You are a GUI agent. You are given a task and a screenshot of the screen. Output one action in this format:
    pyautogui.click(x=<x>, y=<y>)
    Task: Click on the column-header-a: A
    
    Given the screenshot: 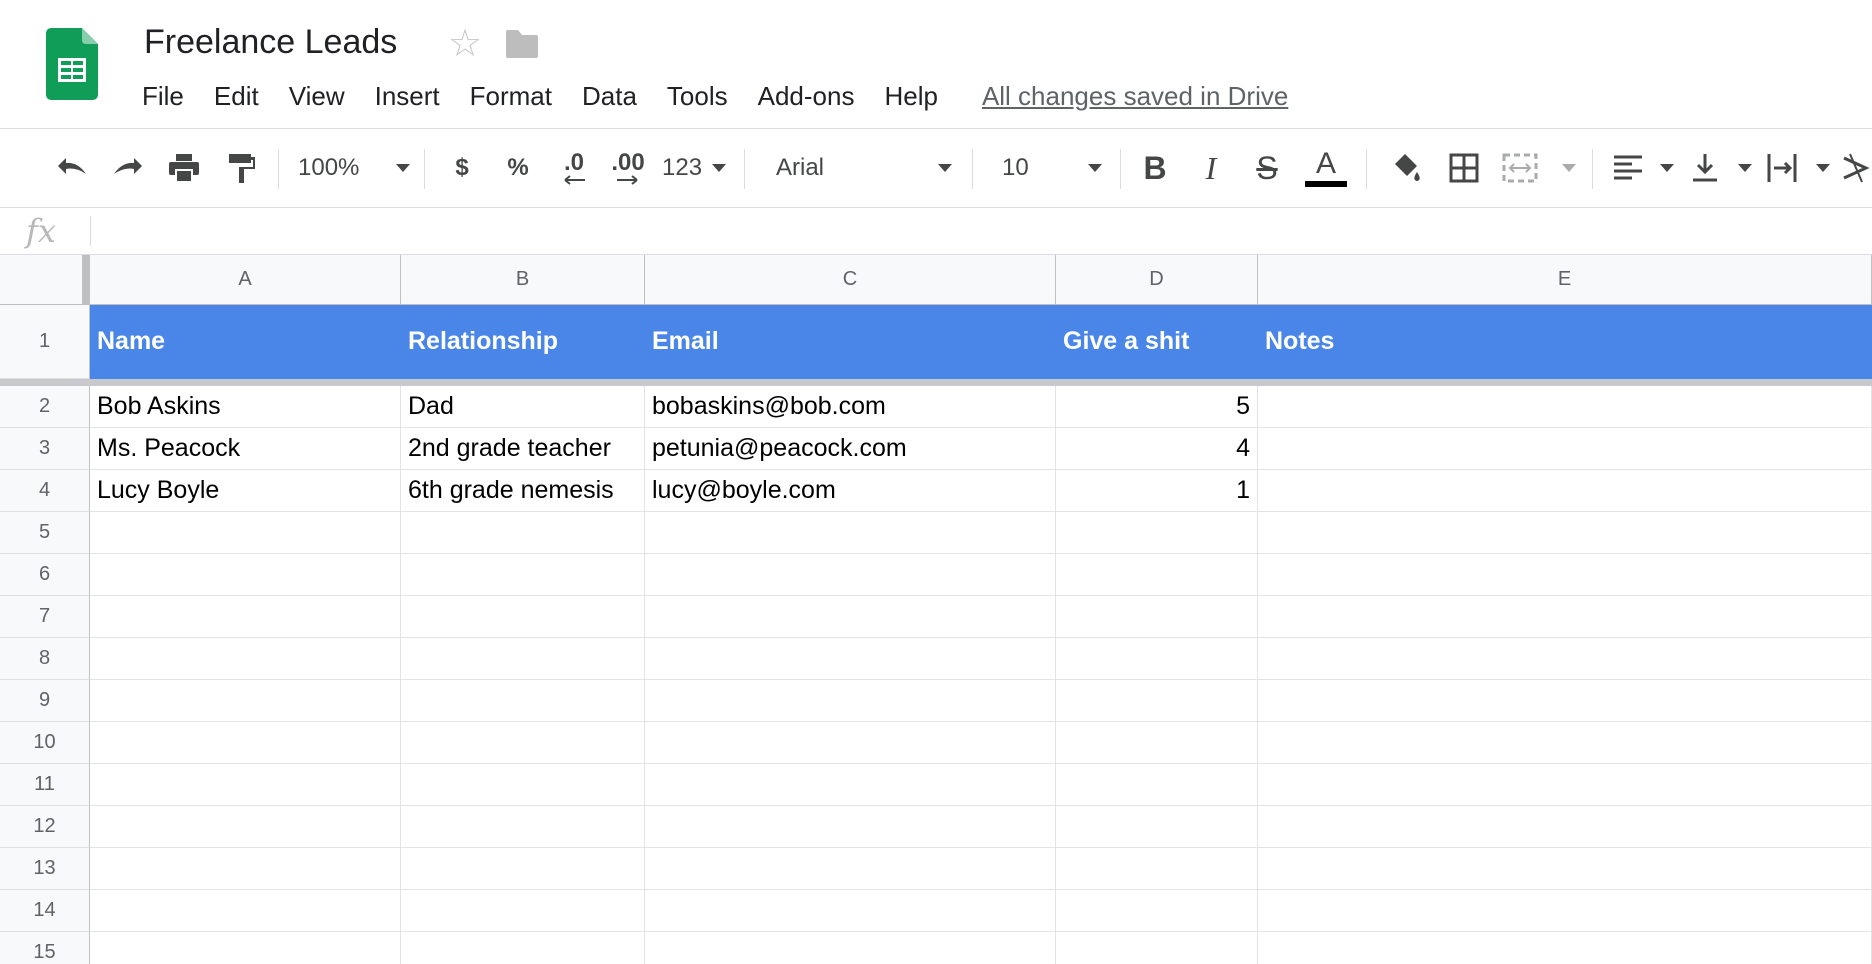 What is the action you would take?
    pyautogui.click(x=245, y=280)
    